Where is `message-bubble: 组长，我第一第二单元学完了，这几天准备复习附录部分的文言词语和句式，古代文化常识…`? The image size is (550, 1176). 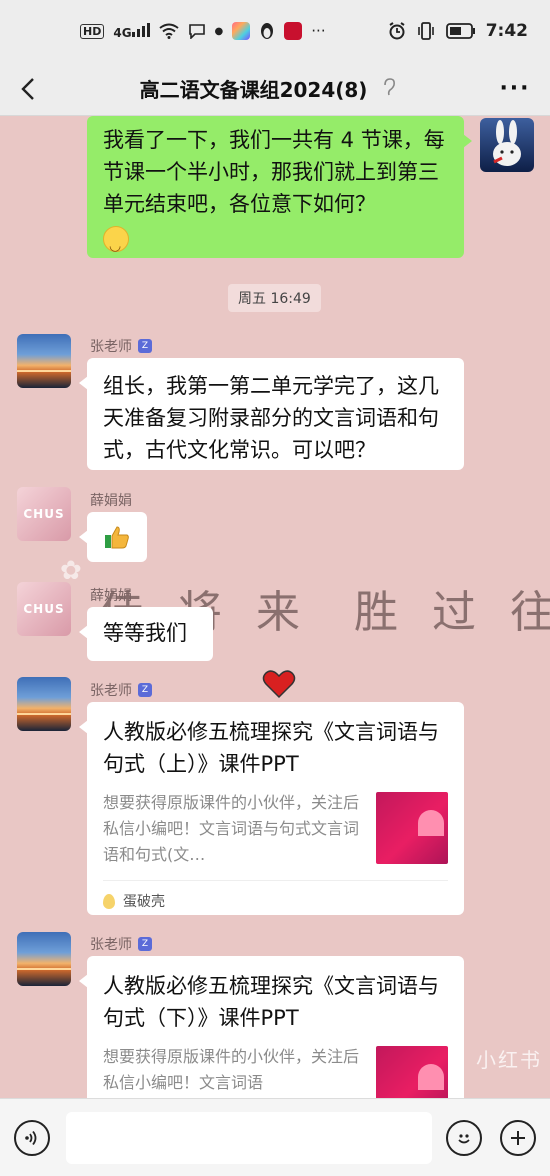 message-bubble: 组长，我第一第二单元学完了，这几天准备复习附录部分的文言词语和句式，古代文化常识… is located at coordinates (271, 414).